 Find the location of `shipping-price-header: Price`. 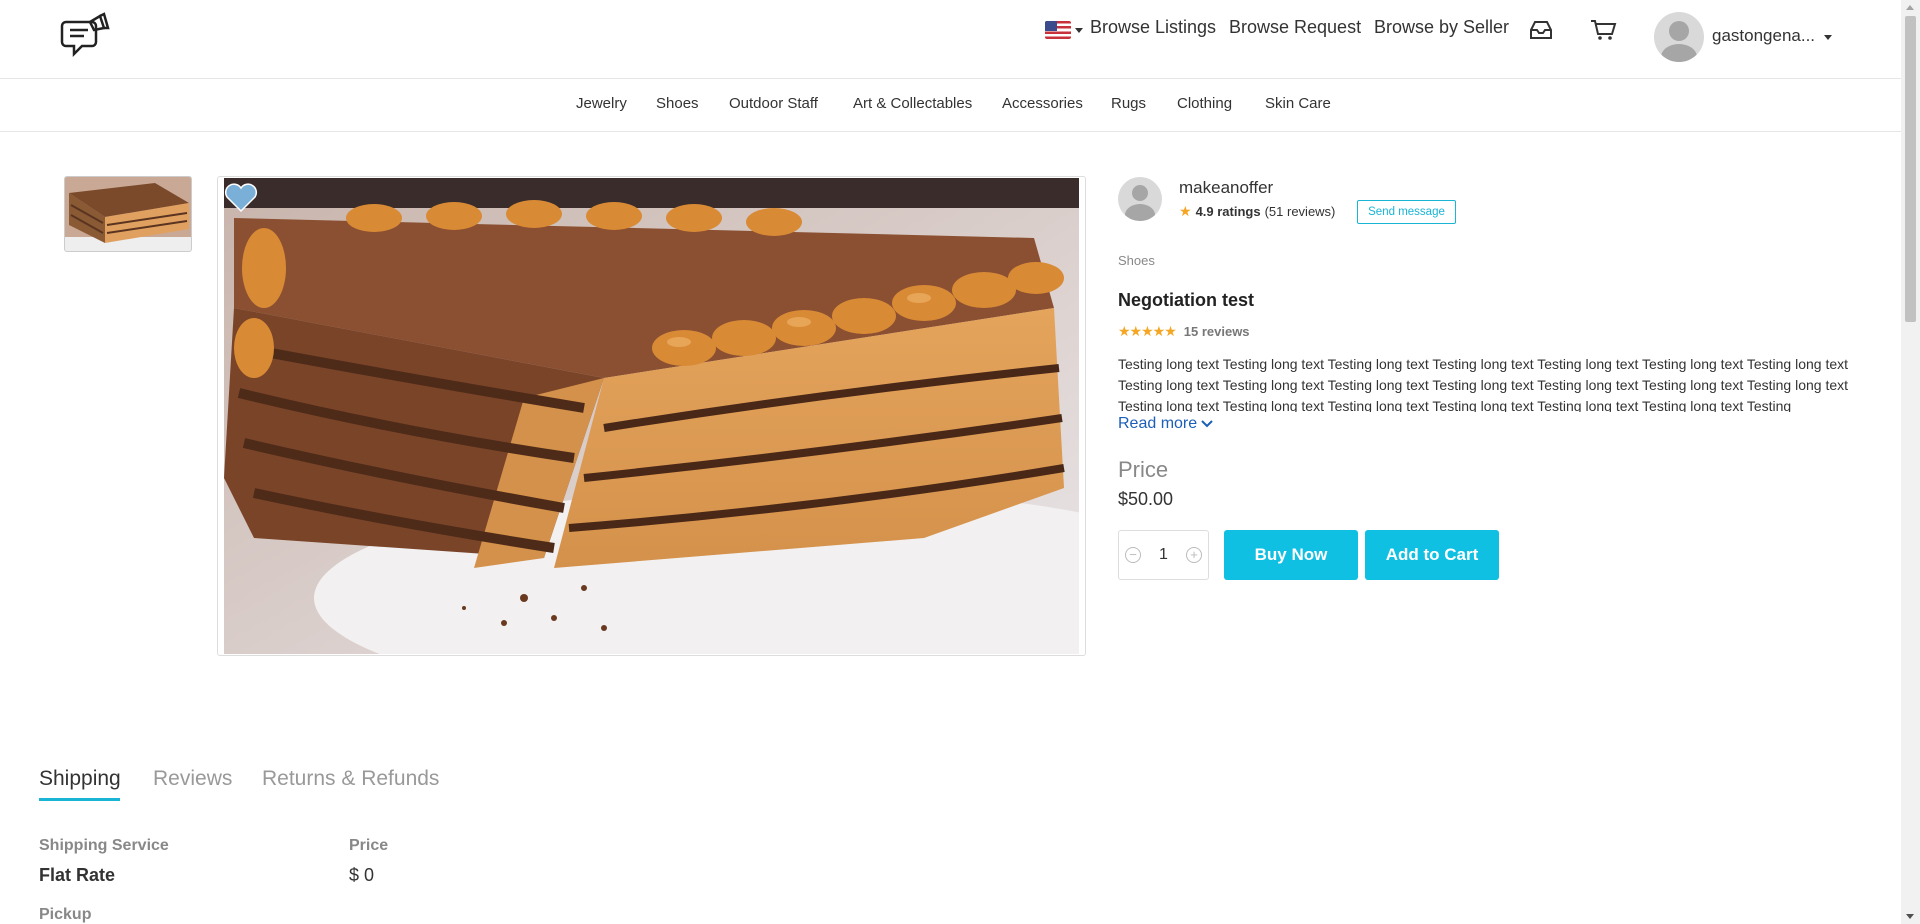

shipping-price-header: Price is located at coordinates (369, 845).